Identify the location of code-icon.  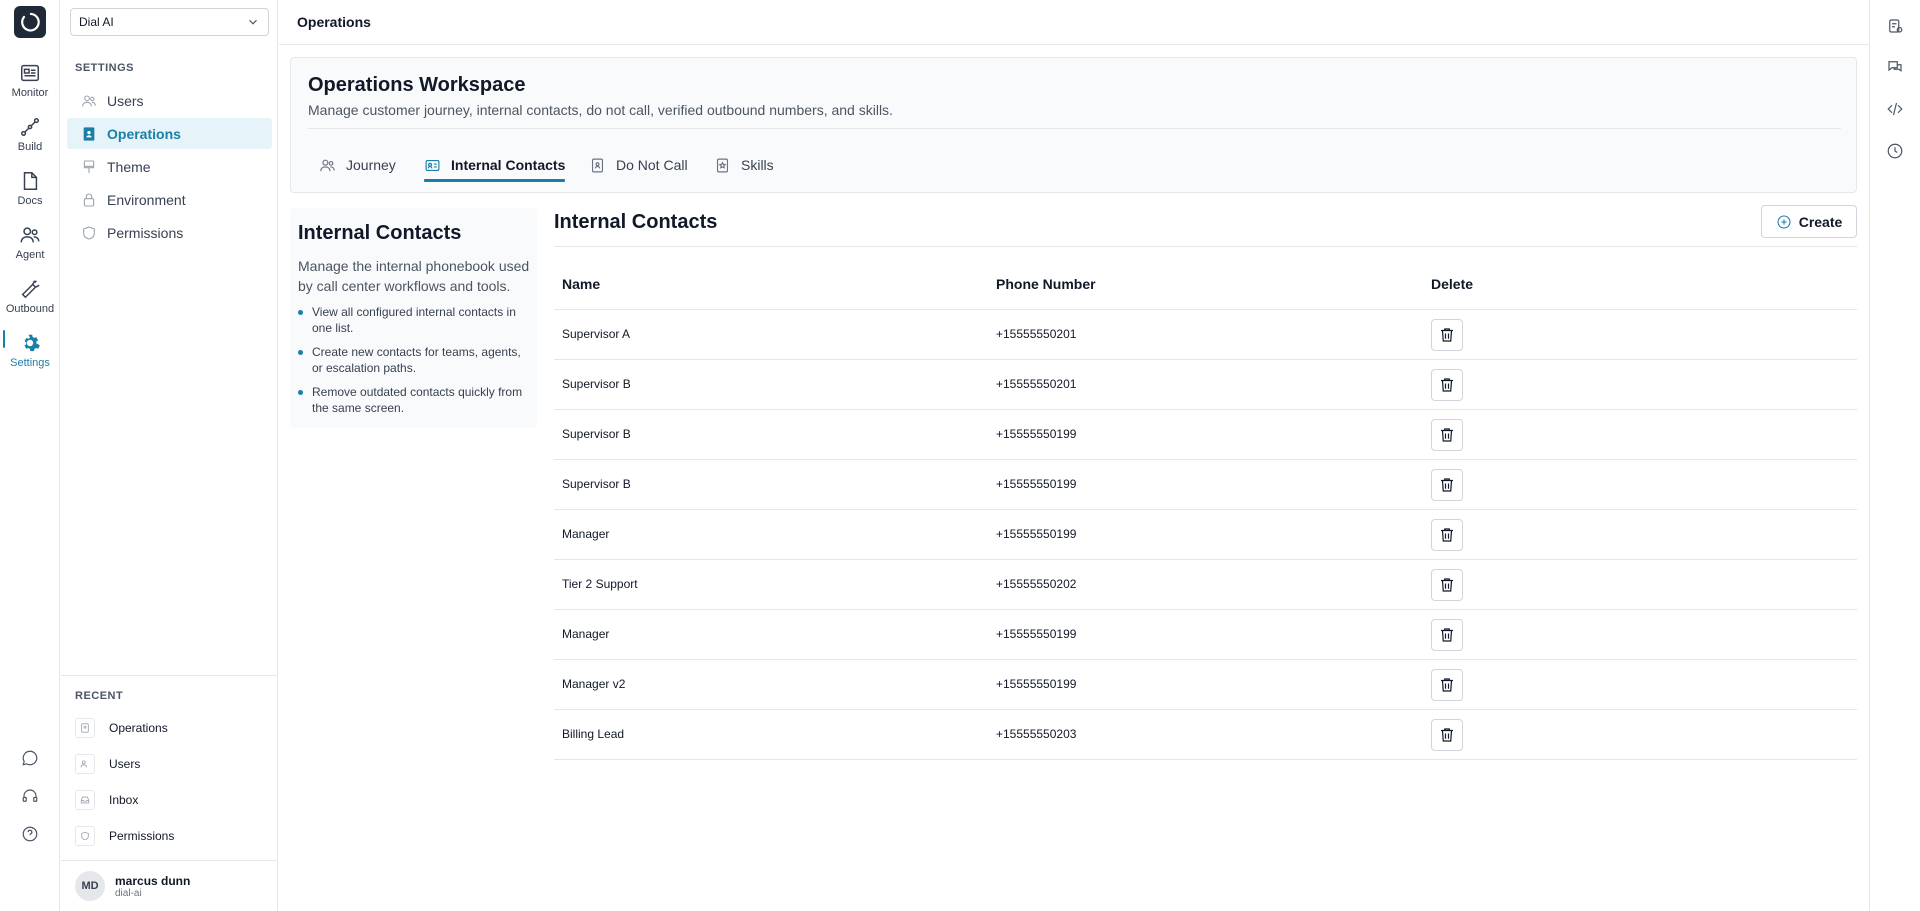
(1895, 109).